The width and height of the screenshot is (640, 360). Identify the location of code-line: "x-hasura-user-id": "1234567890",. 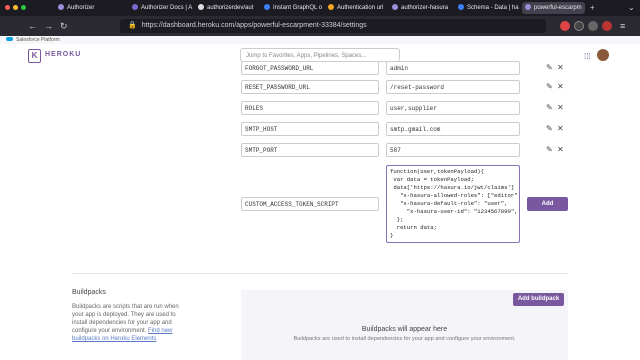
(454, 211).